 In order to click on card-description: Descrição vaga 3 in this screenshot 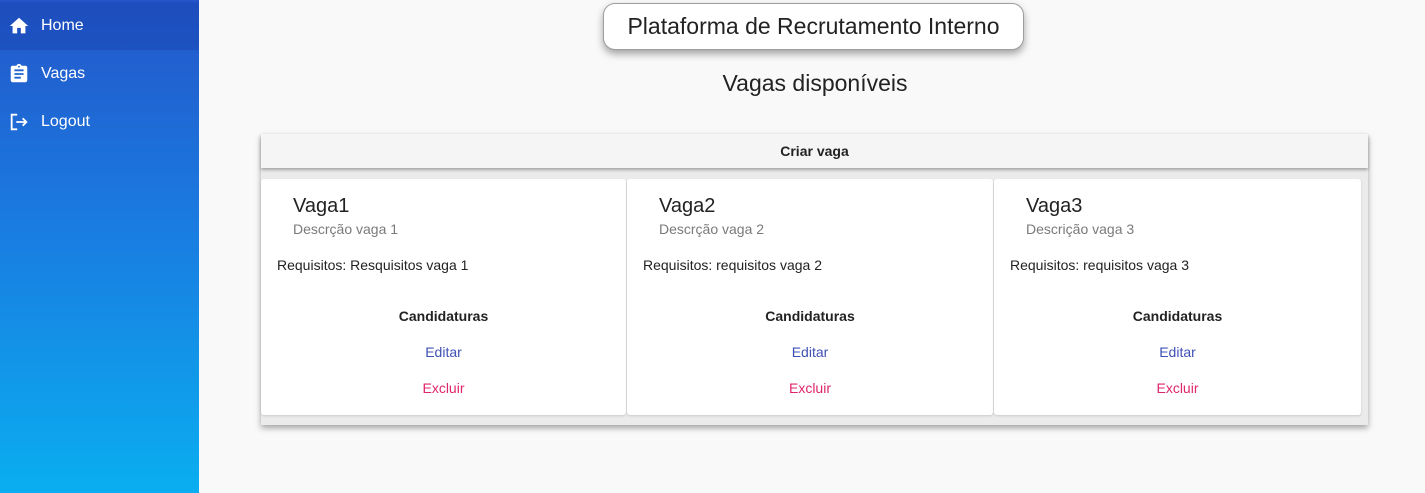, I will do `click(1080, 229)`.